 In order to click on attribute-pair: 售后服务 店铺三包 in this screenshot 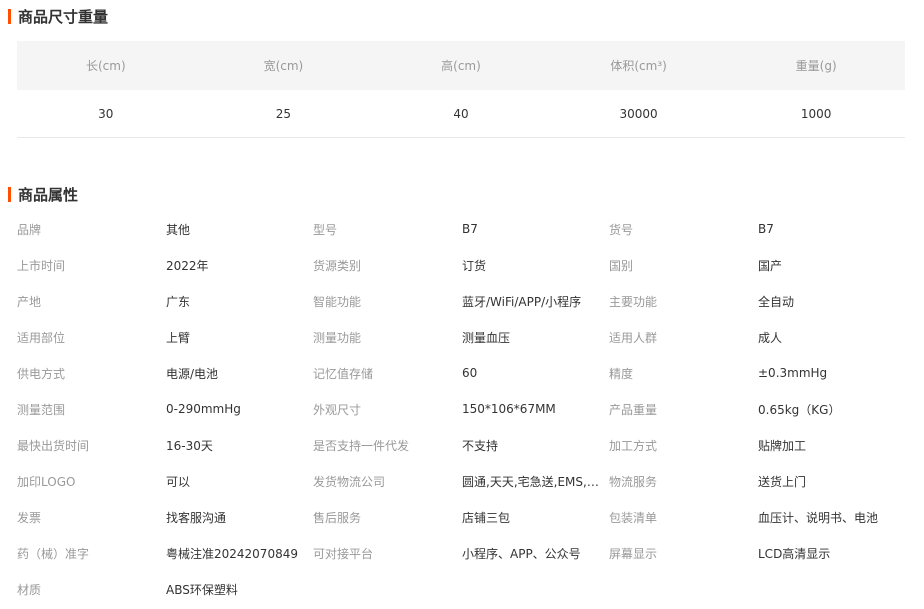, I will do `click(461, 517)`.